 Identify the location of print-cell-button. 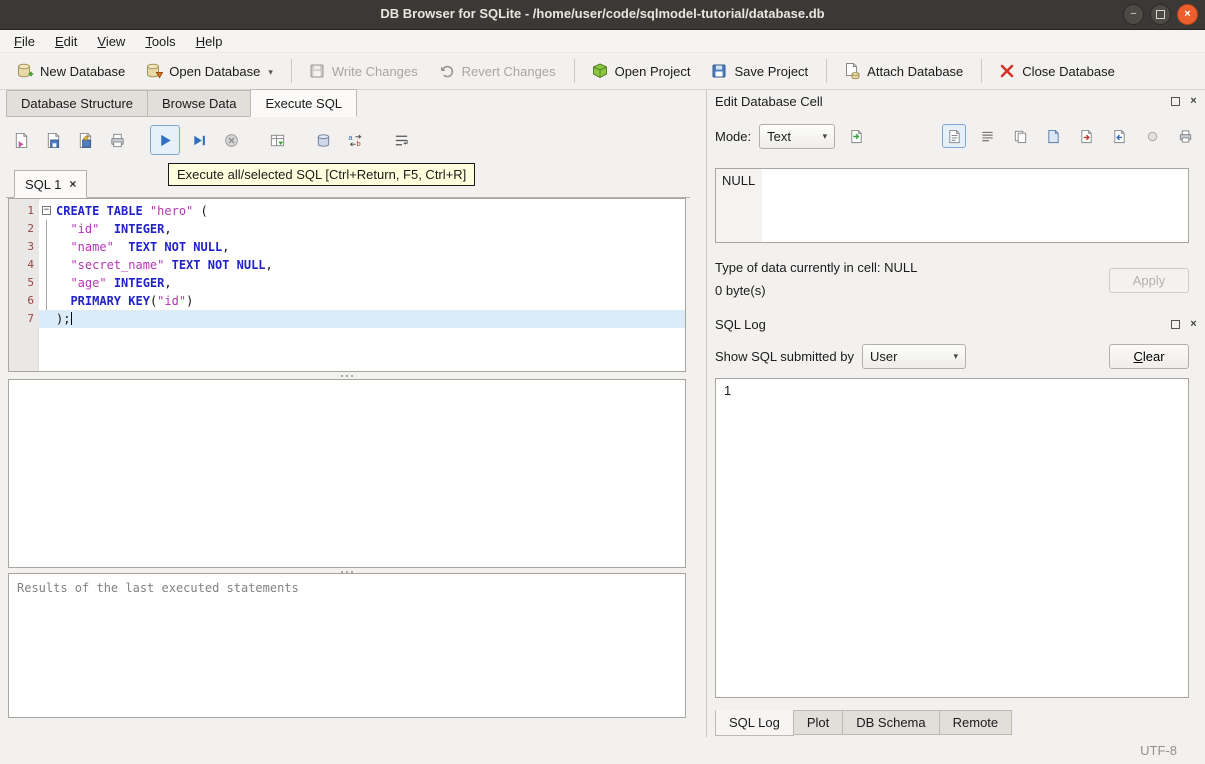
(1185, 136).